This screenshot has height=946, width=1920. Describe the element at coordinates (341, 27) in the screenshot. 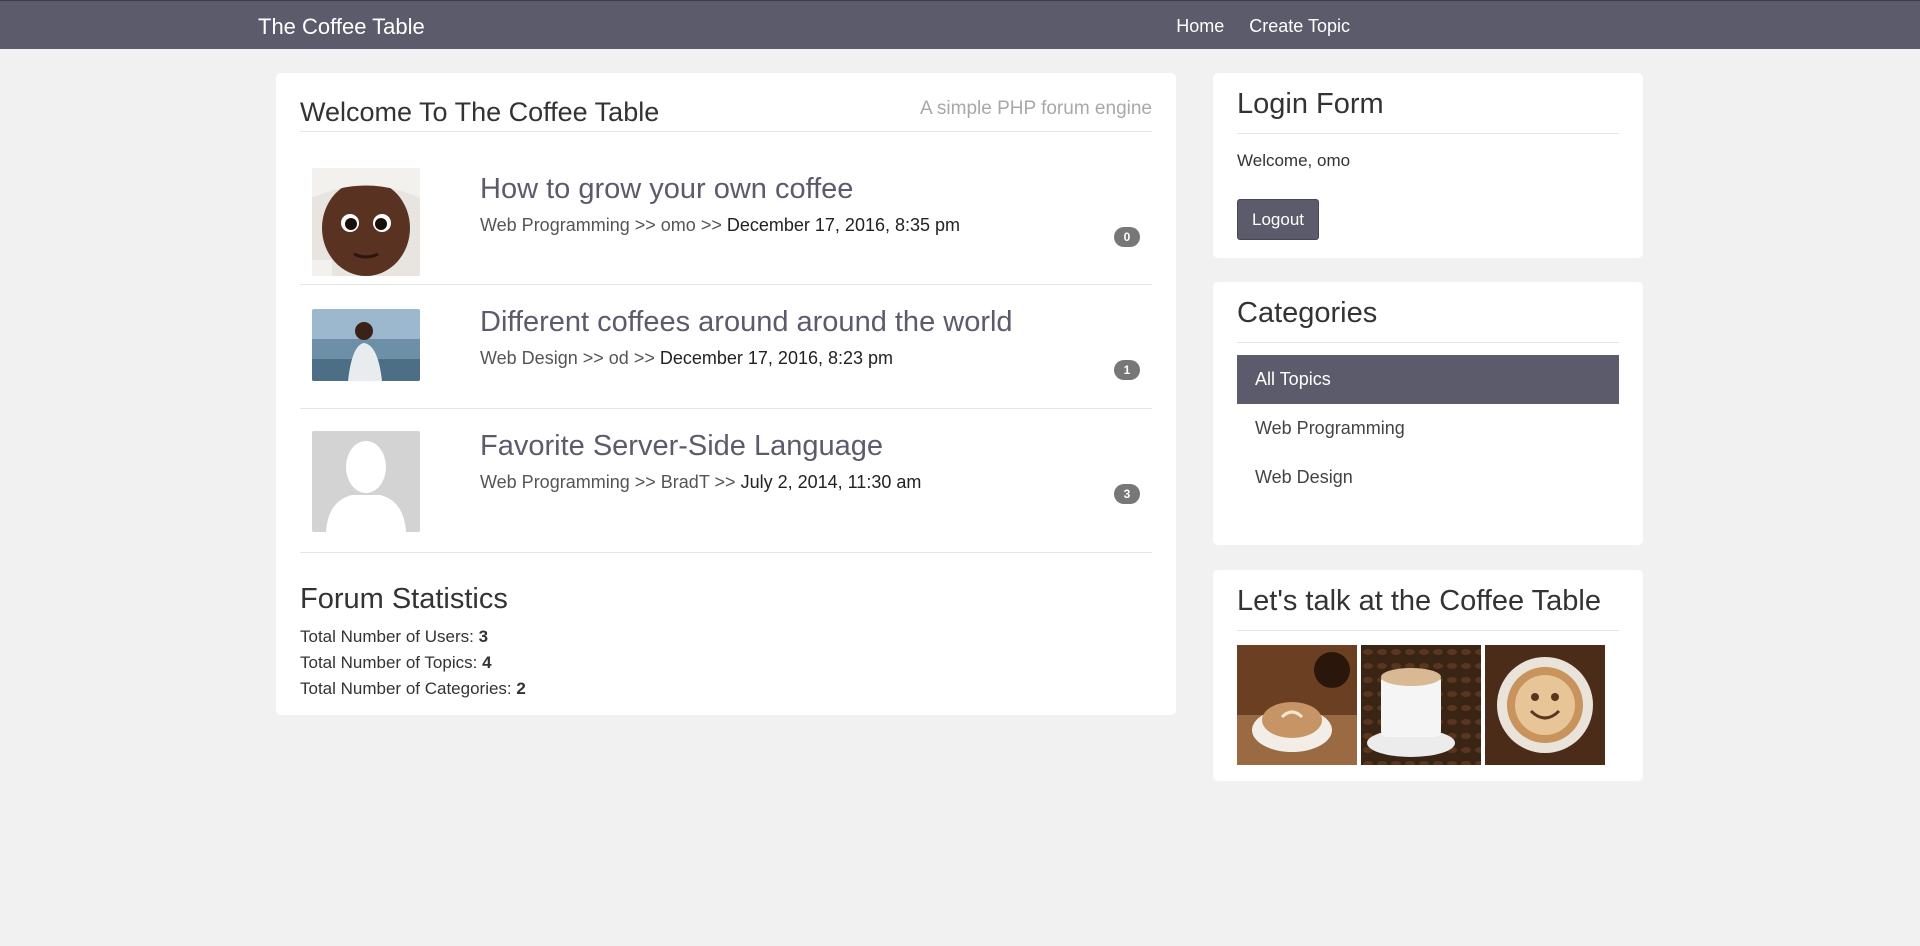

I see `brand-link: The Coffee Table` at that location.